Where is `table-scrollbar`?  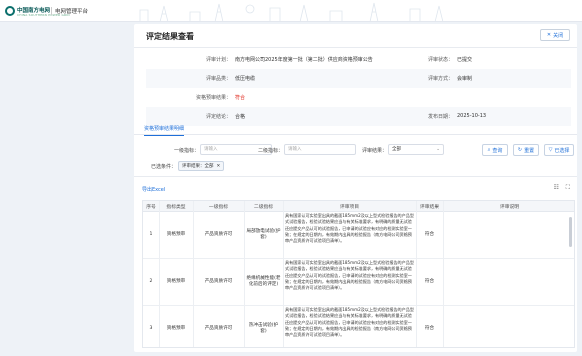
table-scrollbar is located at coordinates (570, 232).